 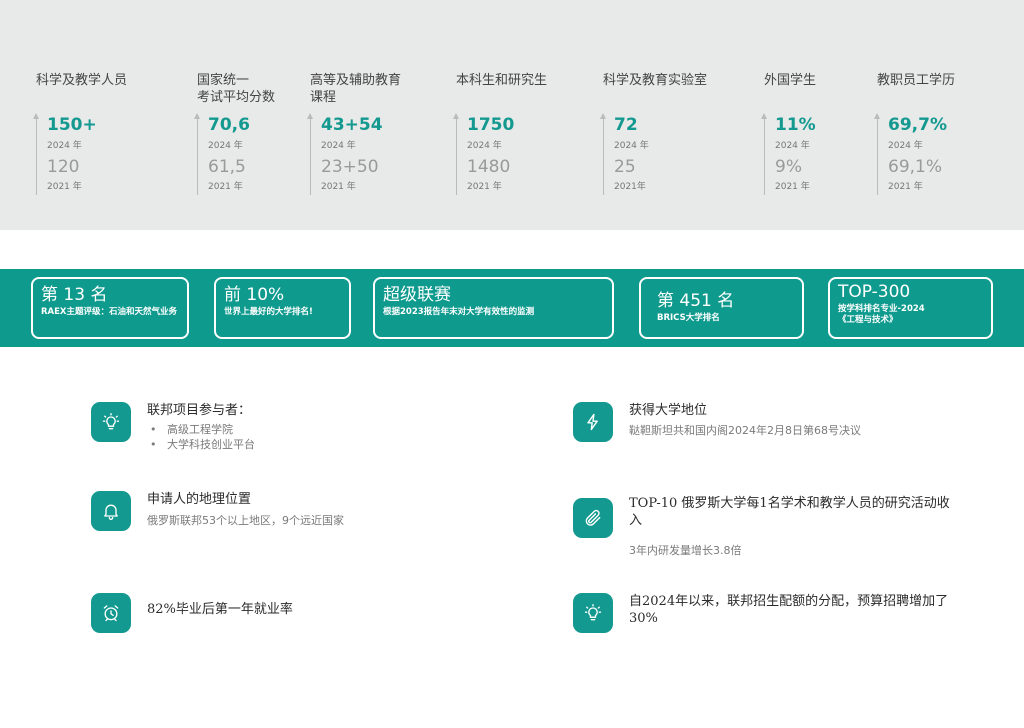 I want to click on stat-values: 72 2024 年 25 2021年, so click(x=653, y=154).